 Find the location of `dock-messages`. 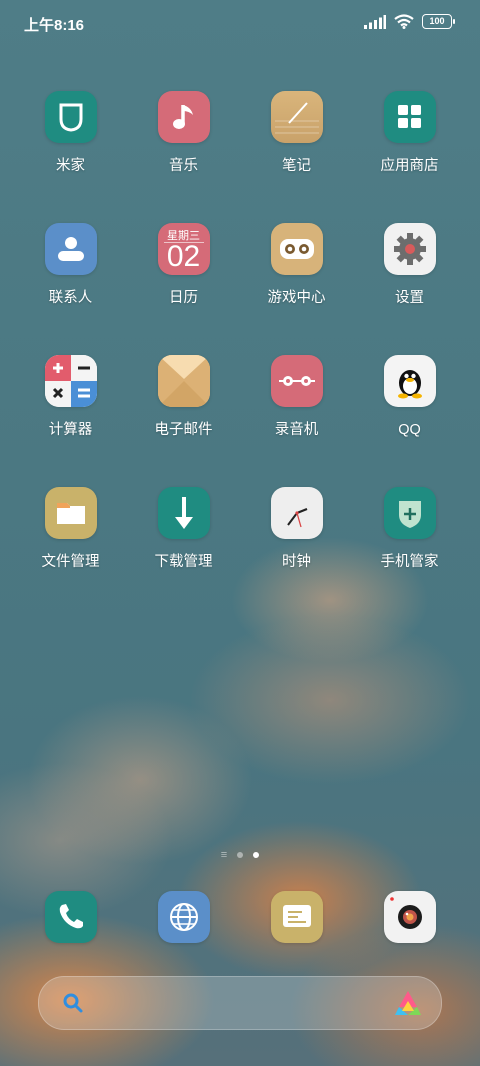

dock-messages is located at coordinates (296, 917).